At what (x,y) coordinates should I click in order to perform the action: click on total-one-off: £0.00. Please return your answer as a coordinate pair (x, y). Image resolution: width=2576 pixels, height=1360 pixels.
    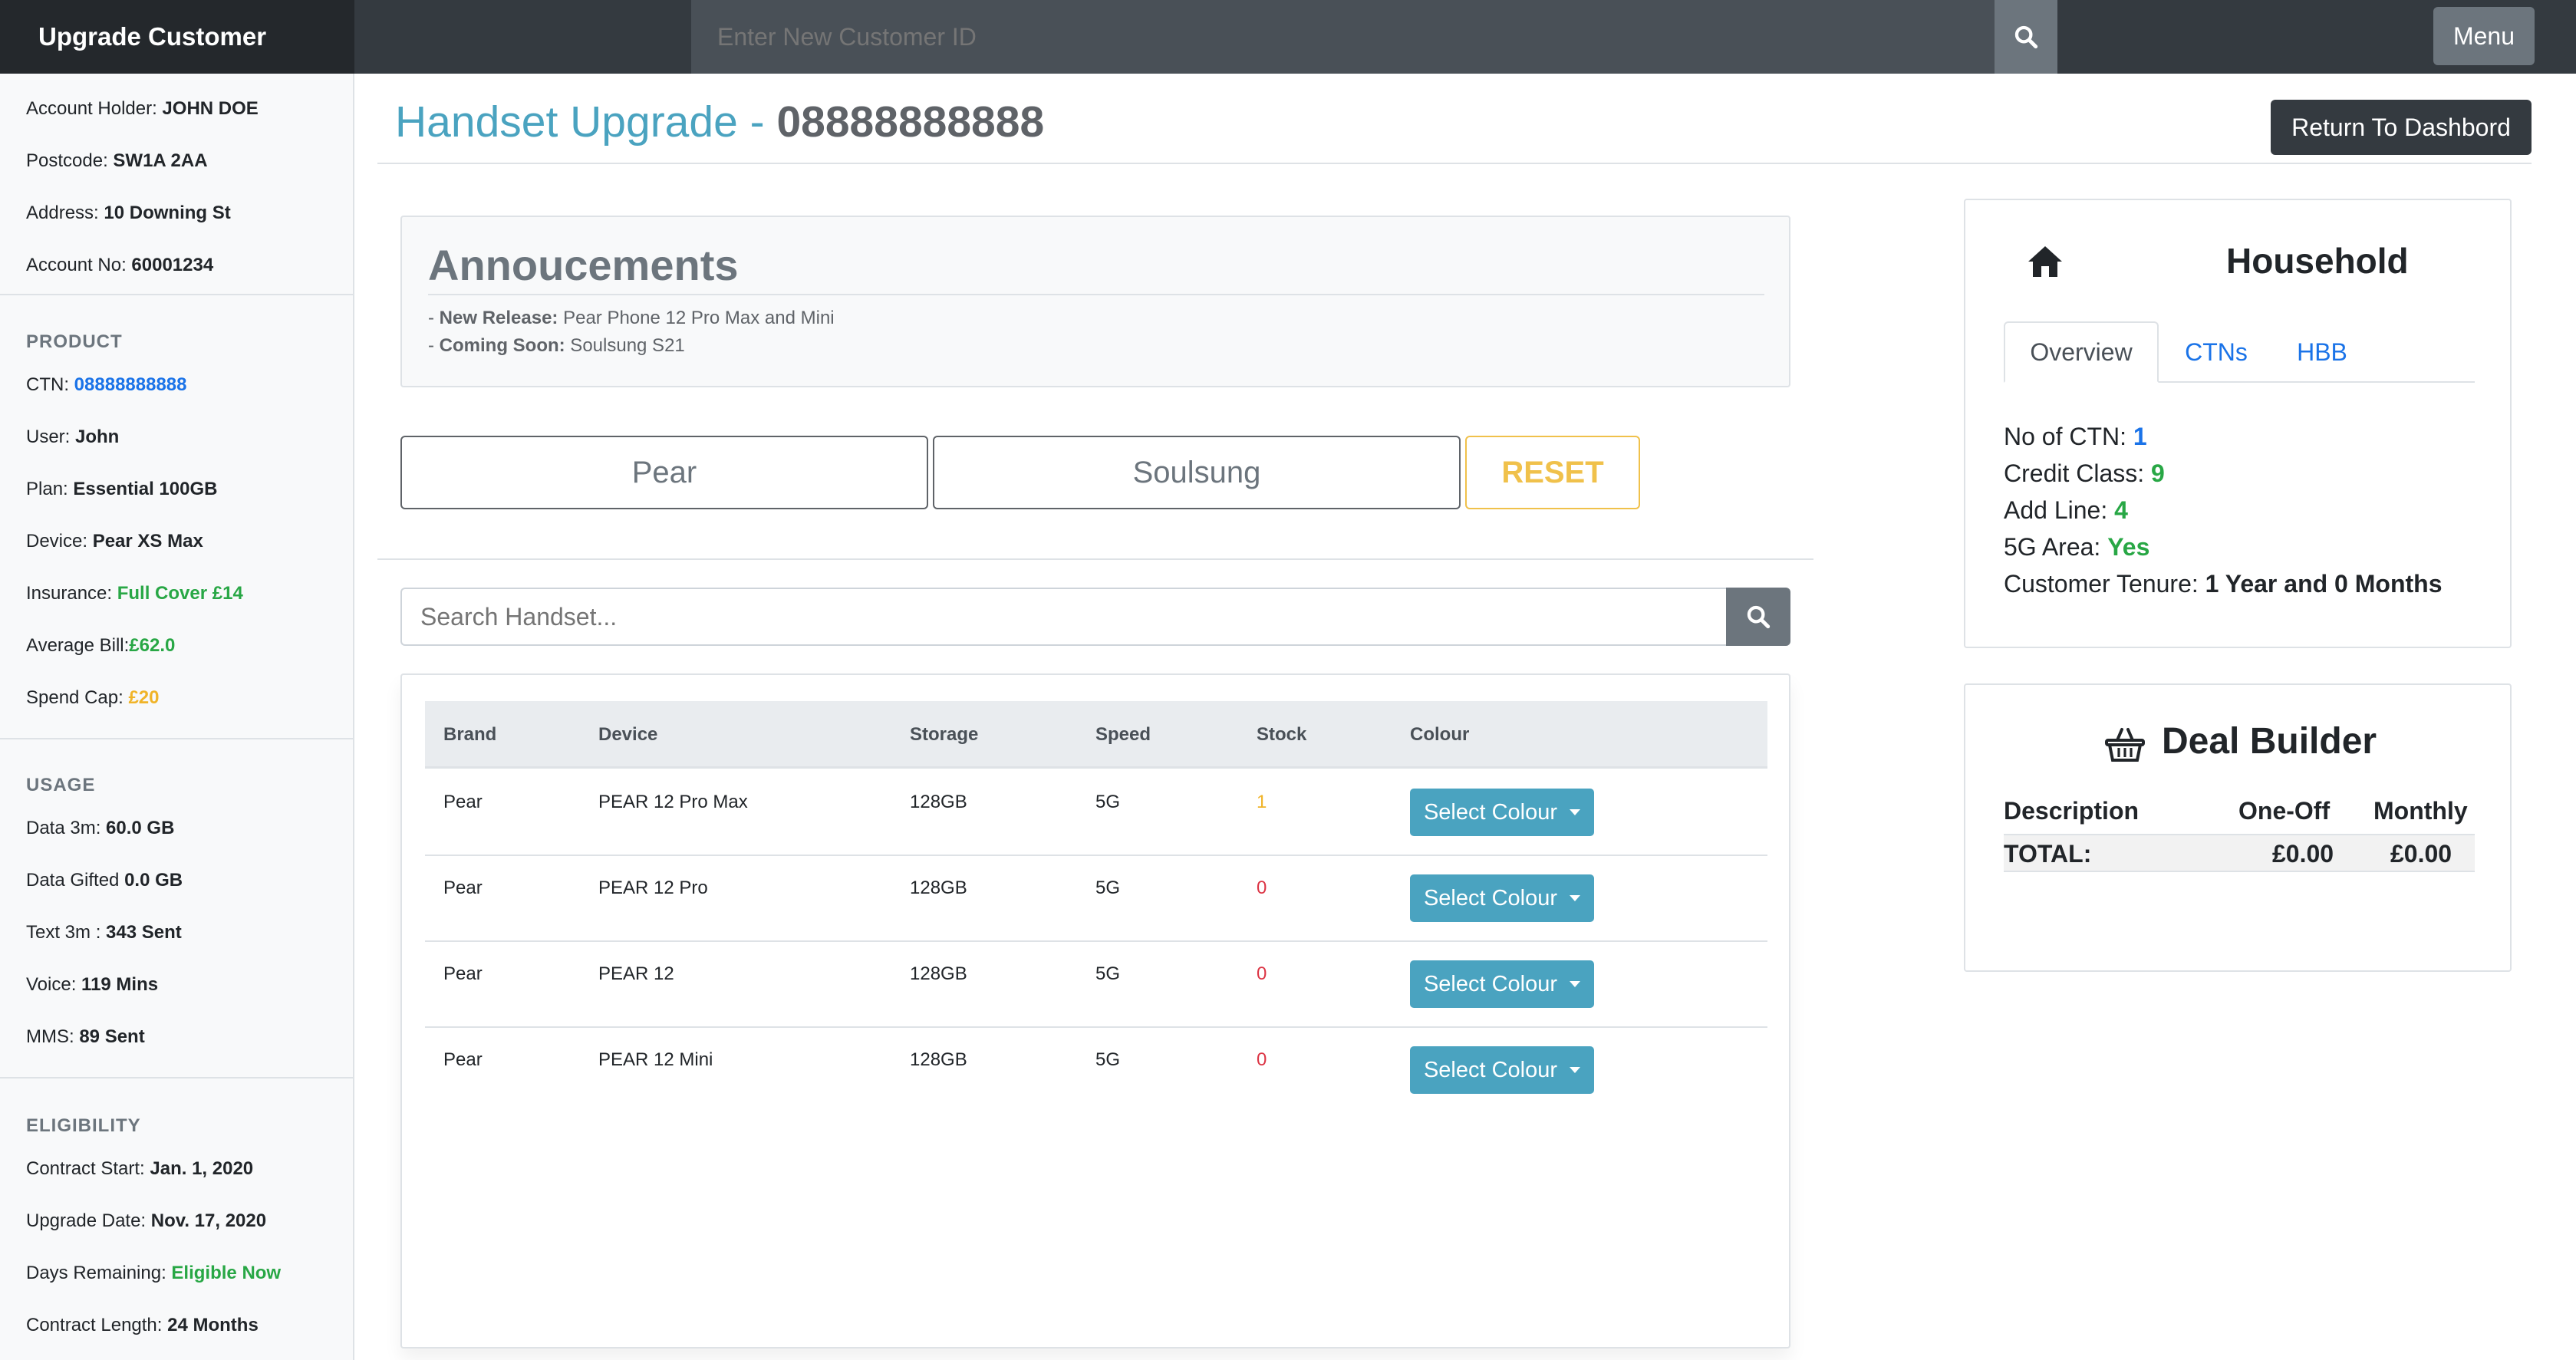
    Looking at the image, I should click on (2303, 854).